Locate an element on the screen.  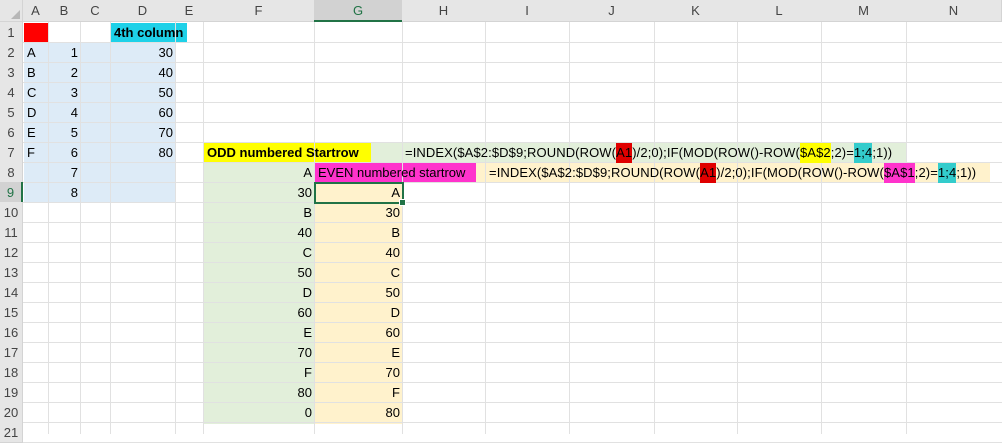
cell-f9: 30 is located at coordinates (259, 193).